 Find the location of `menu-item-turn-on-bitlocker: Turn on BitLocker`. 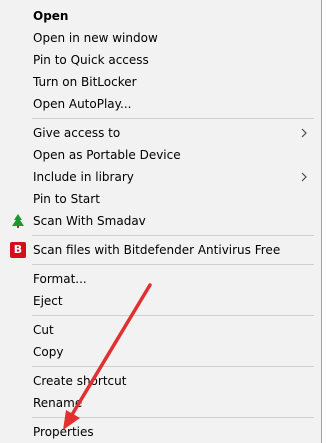

menu-item-turn-on-bitlocker: Turn on BitLocker is located at coordinates (160, 82).